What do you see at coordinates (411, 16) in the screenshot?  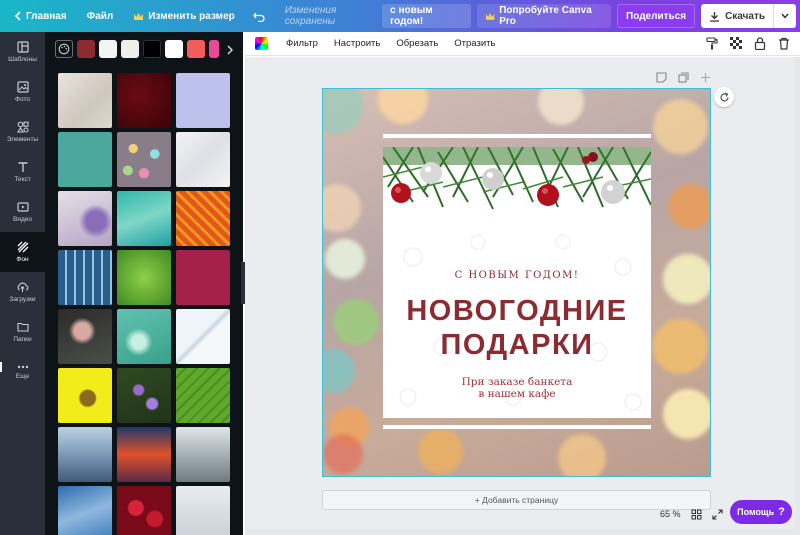 I see `design-name-label: с новым годом!` at bounding box center [411, 16].